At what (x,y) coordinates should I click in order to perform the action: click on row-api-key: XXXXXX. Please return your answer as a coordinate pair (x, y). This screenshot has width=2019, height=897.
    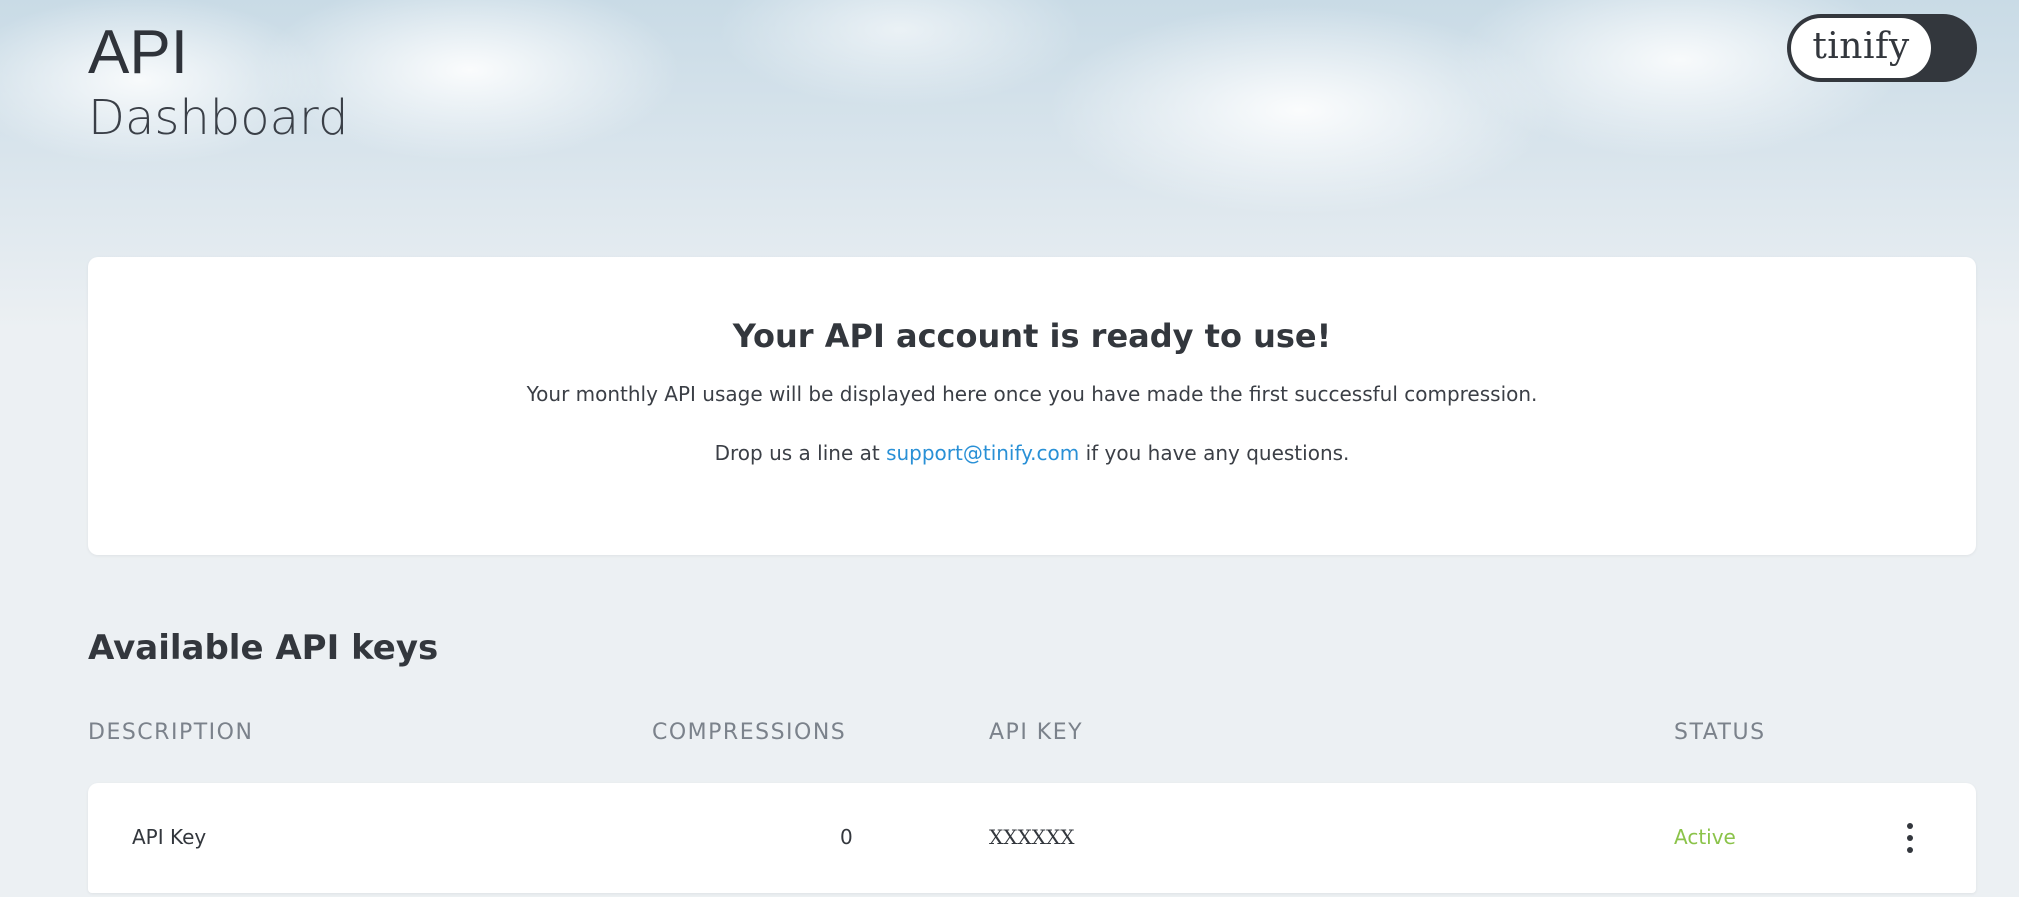
    Looking at the image, I should click on (1031, 837).